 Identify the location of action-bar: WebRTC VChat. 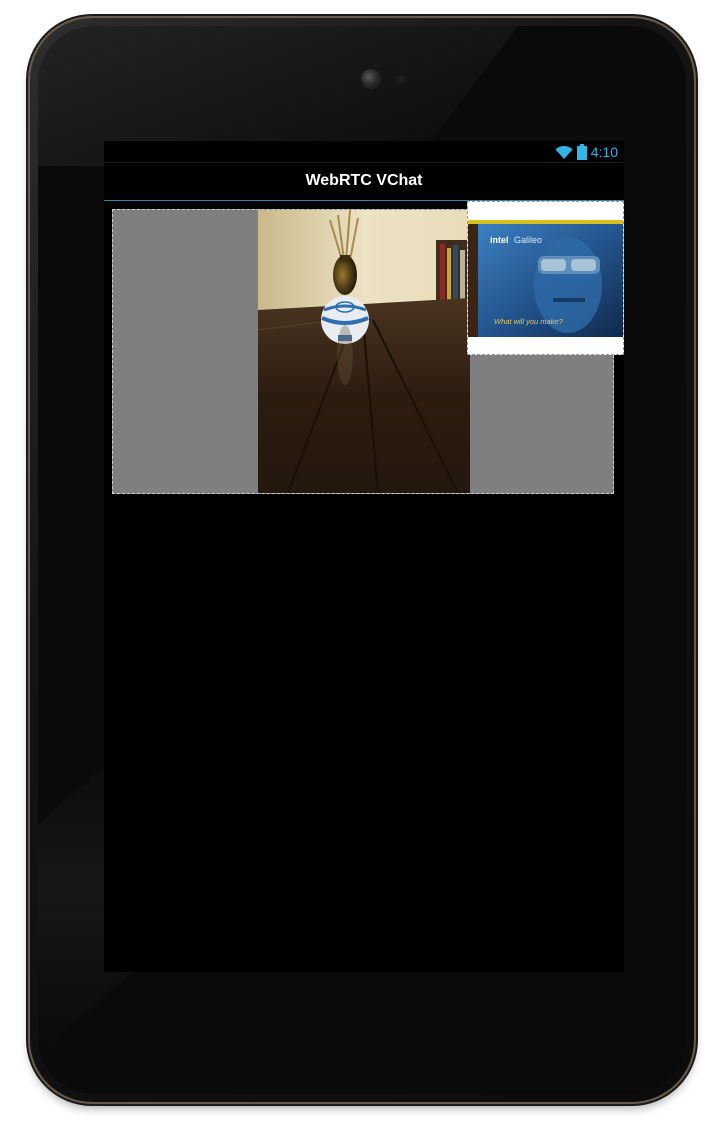
(364, 182).